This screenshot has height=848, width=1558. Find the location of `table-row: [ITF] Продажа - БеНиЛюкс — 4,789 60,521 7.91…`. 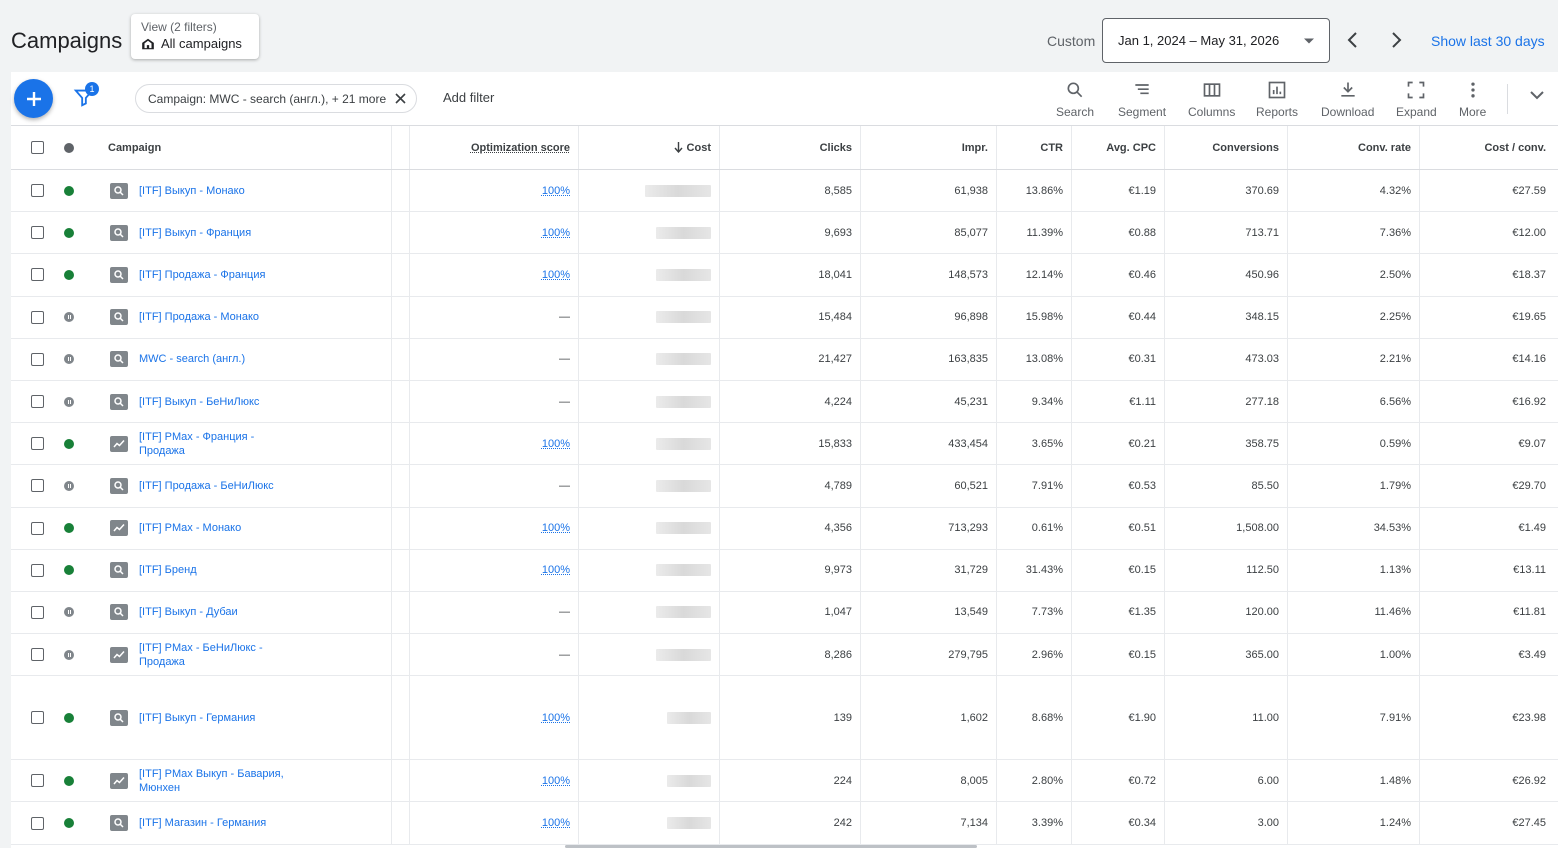

table-row: [ITF] Продажа - БеНиЛюкс — 4,789 60,521 7.91… is located at coordinates (784, 486).